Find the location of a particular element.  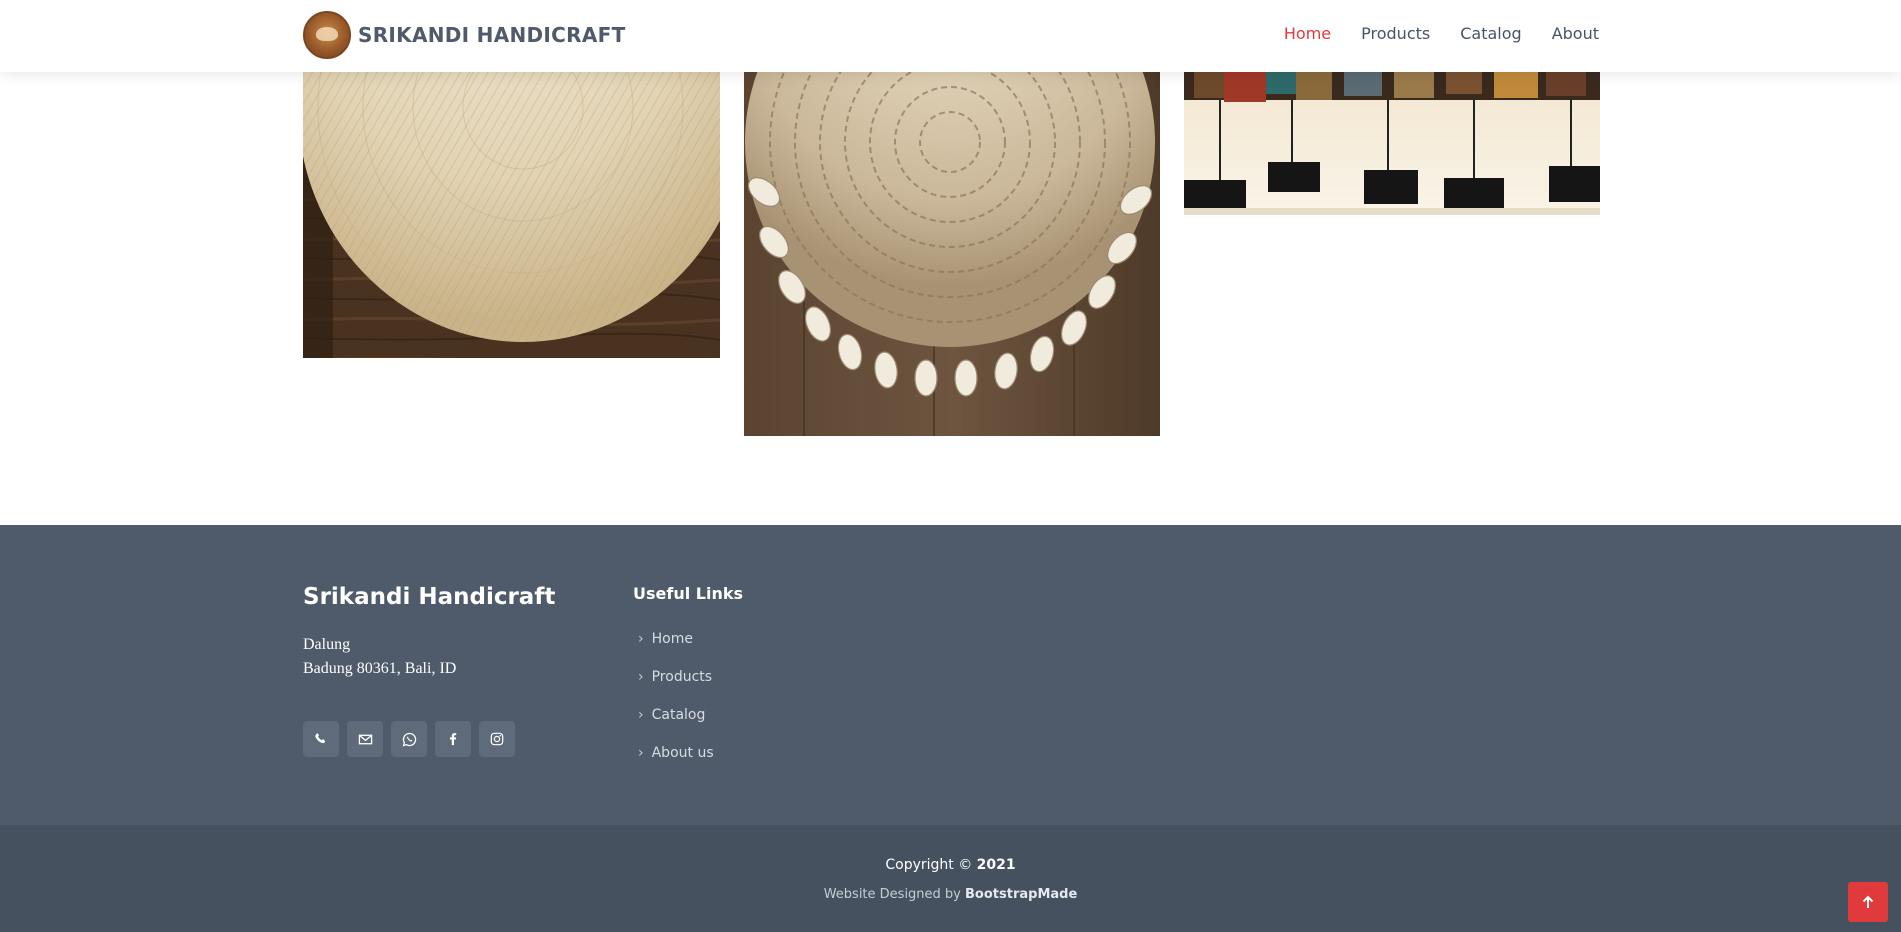

footer-link-label: Catalog is located at coordinates (678, 715).